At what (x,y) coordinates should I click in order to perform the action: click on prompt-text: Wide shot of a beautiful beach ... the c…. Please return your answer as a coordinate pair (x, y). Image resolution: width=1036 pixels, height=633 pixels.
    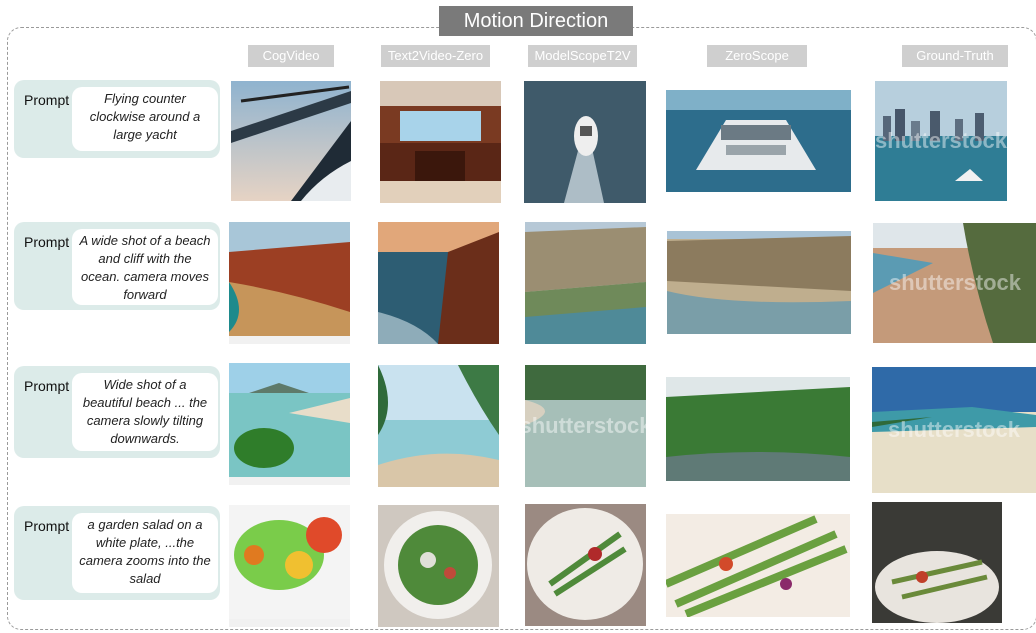
    Looking at the image, I should click on (145, 412).